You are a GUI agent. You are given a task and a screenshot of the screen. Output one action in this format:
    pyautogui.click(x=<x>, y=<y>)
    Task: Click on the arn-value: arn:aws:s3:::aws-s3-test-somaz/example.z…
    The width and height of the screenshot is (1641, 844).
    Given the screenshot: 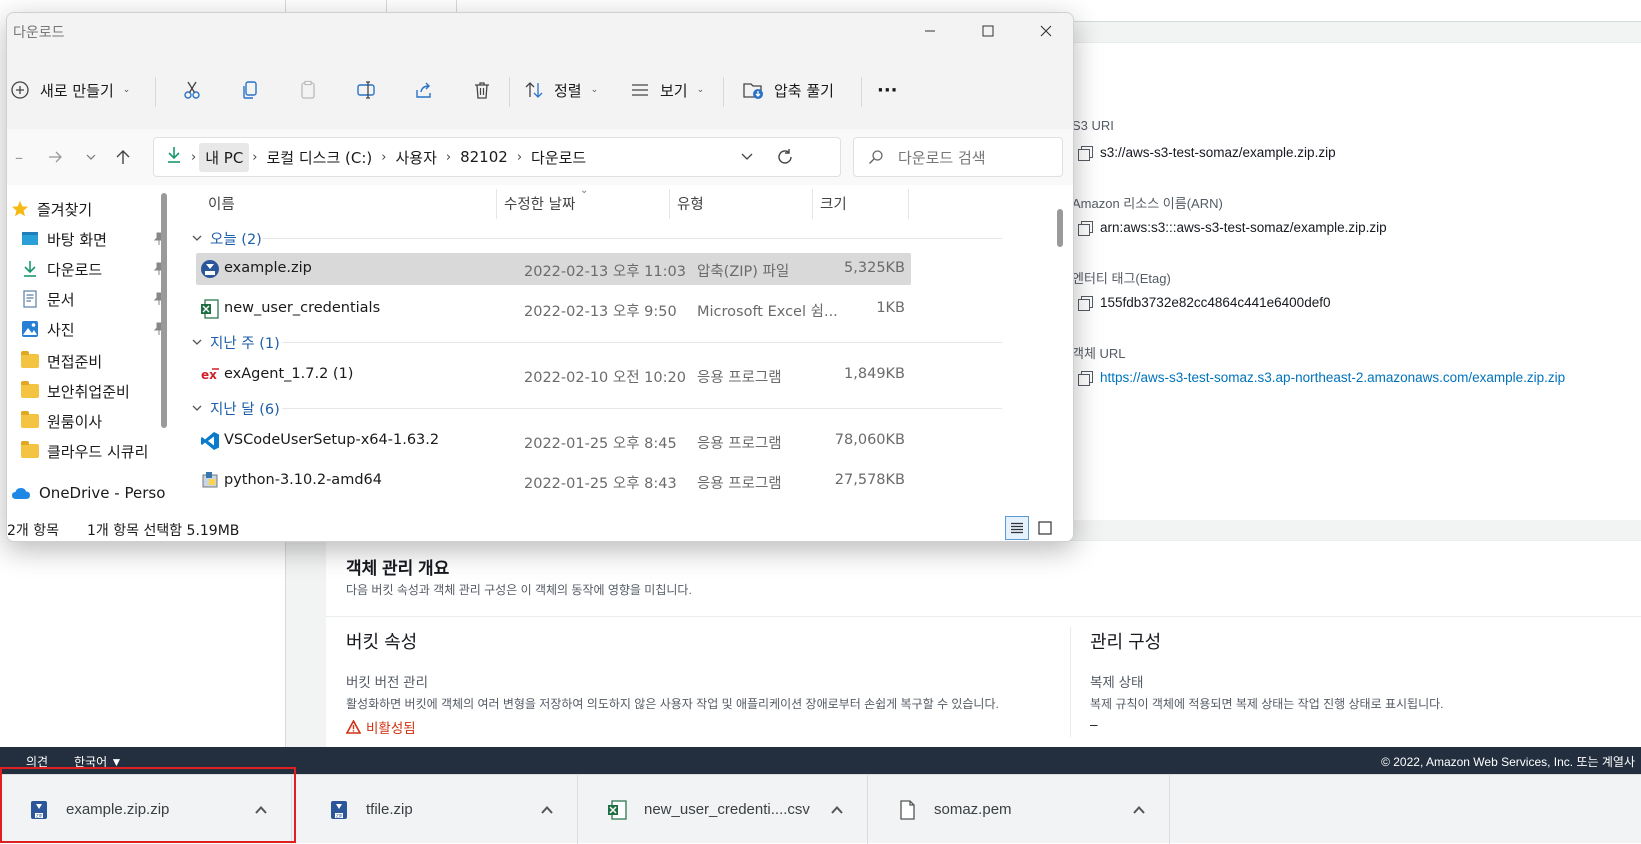 What is the action you would take?
    pyautogui.click(x=1232, y=228)
    